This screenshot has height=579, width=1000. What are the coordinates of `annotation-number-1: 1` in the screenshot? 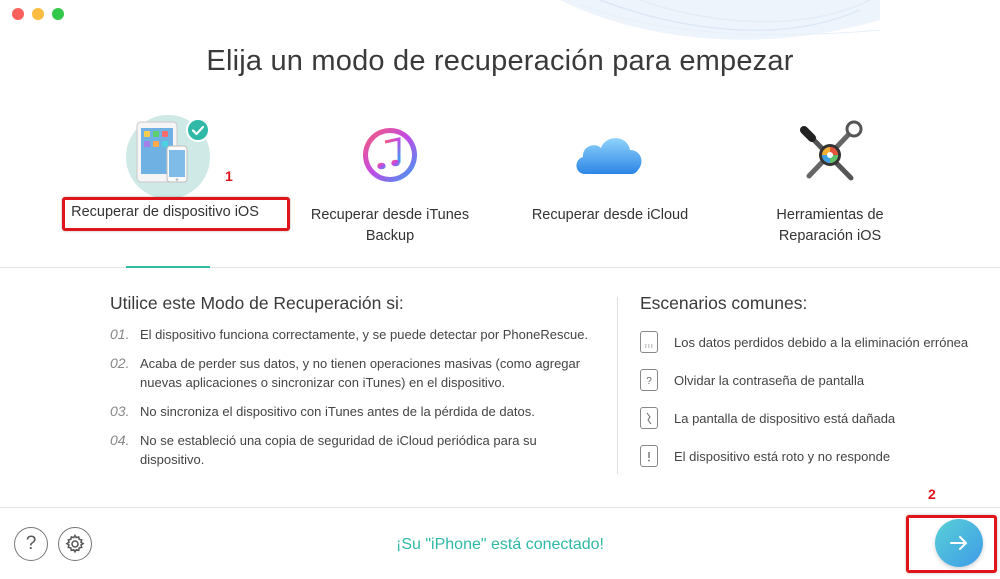 It's located at (229, 176).